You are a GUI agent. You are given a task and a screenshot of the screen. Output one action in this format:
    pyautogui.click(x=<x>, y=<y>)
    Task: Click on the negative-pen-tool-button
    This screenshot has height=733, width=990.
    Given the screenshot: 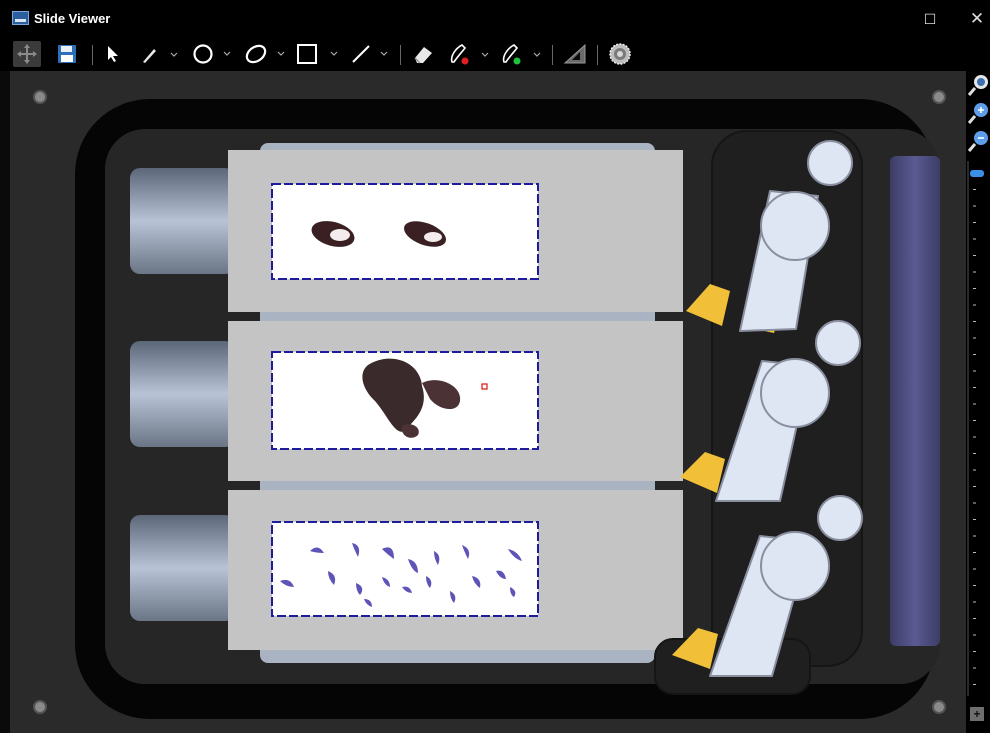 What is the action you would take?
    pyautogui.click(x=471, y=54)
    